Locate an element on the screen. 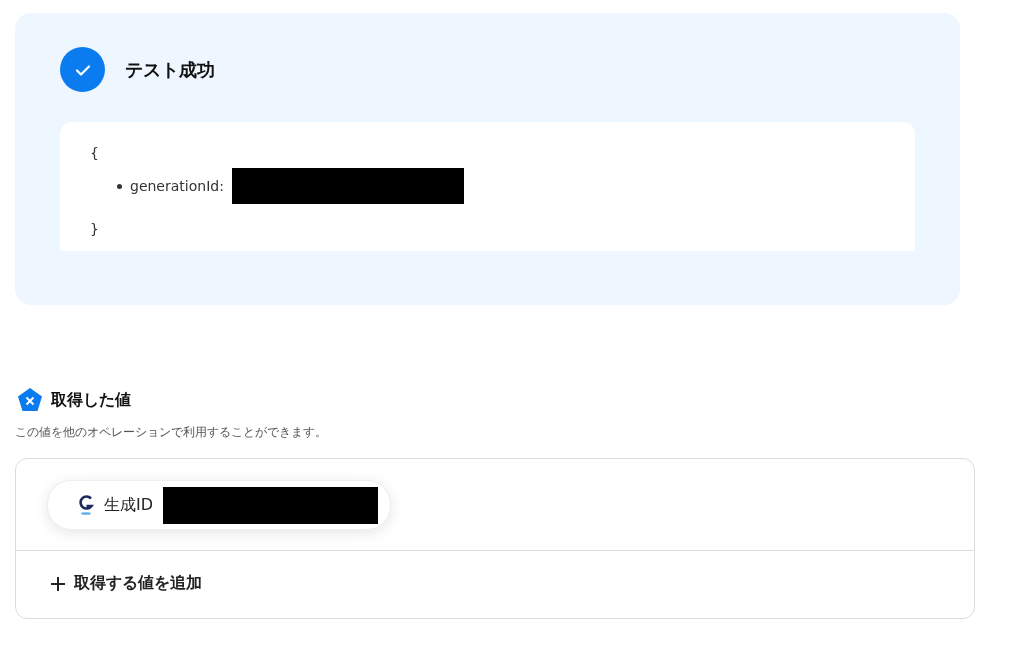 The height and width of the screenshot is (668, 1013). section-description: この値を他のオペレーションで利用することができます。 is located at coordinates (171, 432).